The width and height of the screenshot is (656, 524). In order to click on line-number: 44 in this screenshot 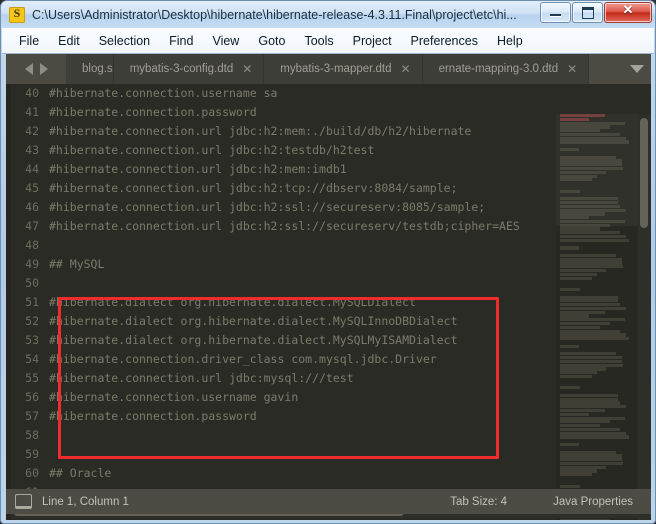, I will do `click(32, 169)`.